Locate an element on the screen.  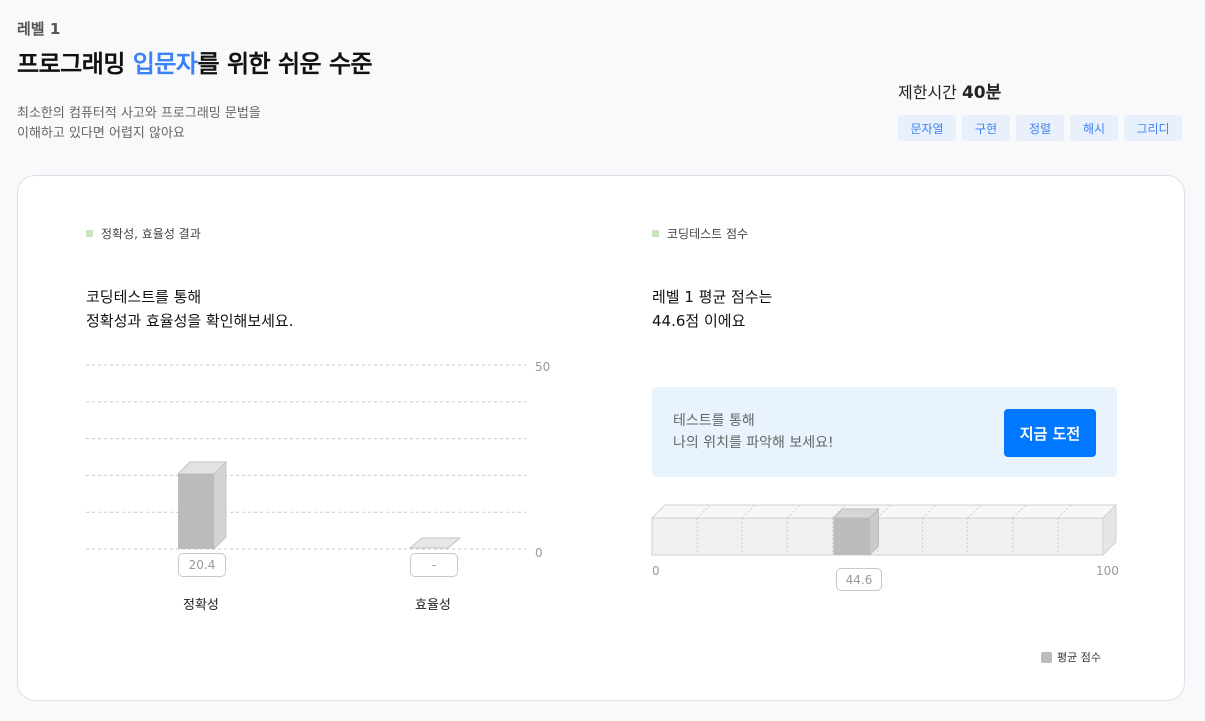
accuracy-label: 정확성 is located at coordinates (201, 605).